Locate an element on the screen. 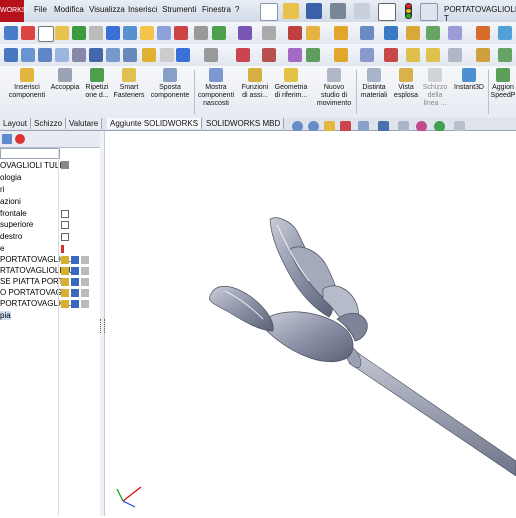 The width and height of the screenshot is (516, 518). cube-blue-icon is located at coordinates (28, 55).